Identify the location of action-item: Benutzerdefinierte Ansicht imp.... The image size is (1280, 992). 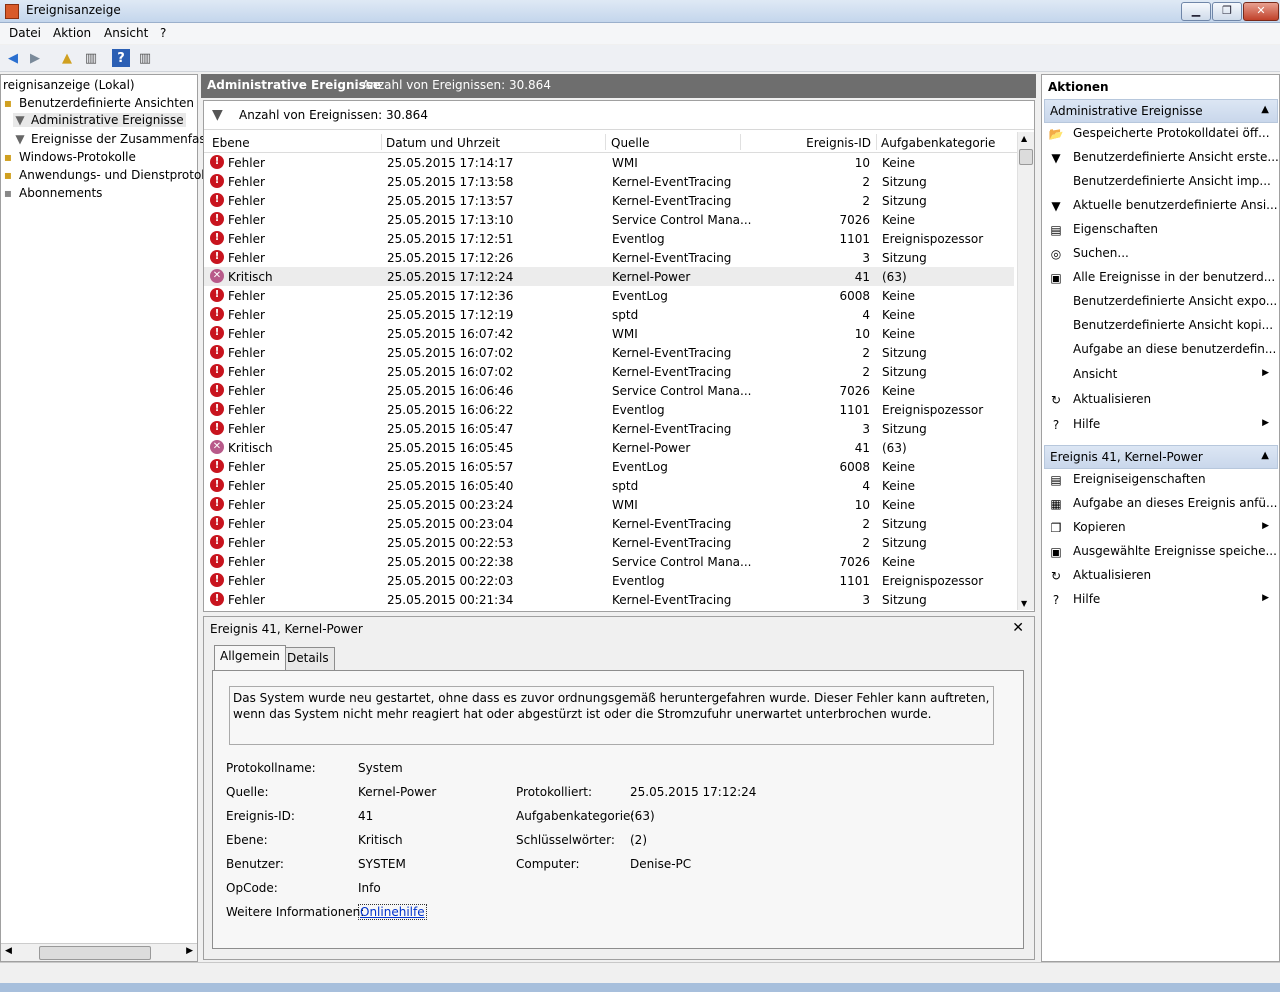
(1159, 182).